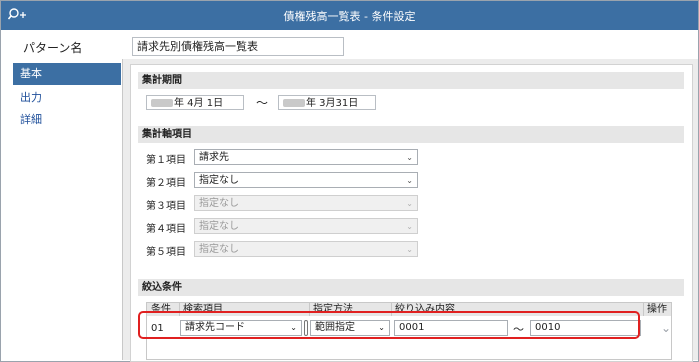 The height and width of the screenshot is (362, 699). Describe the element at coordinates (411, 287) in the screenshot. I see `filter-heading: 絞込条件` at that location.